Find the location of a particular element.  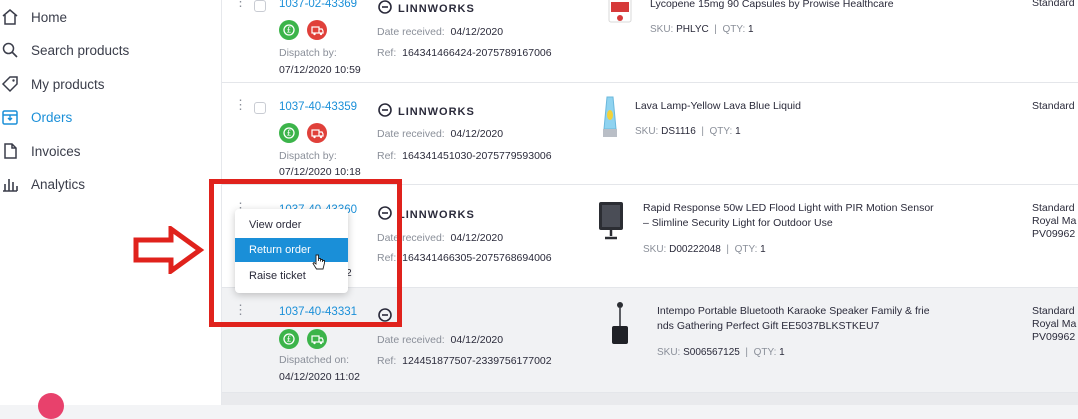

shipping-info: Standard Royal Ma PV09962 is located at coordinates (1054, 324).